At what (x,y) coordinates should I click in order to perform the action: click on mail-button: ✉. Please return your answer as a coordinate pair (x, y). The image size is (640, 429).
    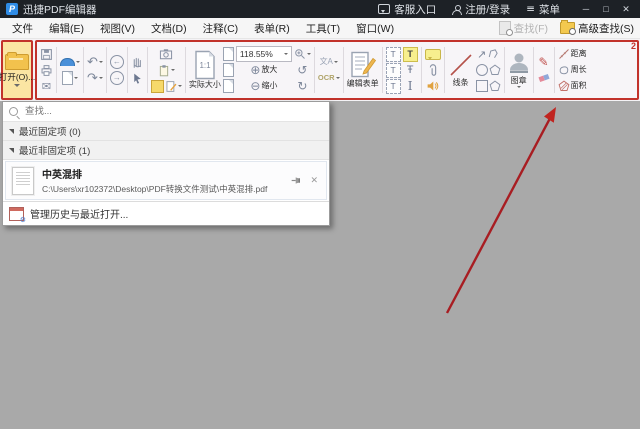
    Looking at the image, I should click on (46, 86).